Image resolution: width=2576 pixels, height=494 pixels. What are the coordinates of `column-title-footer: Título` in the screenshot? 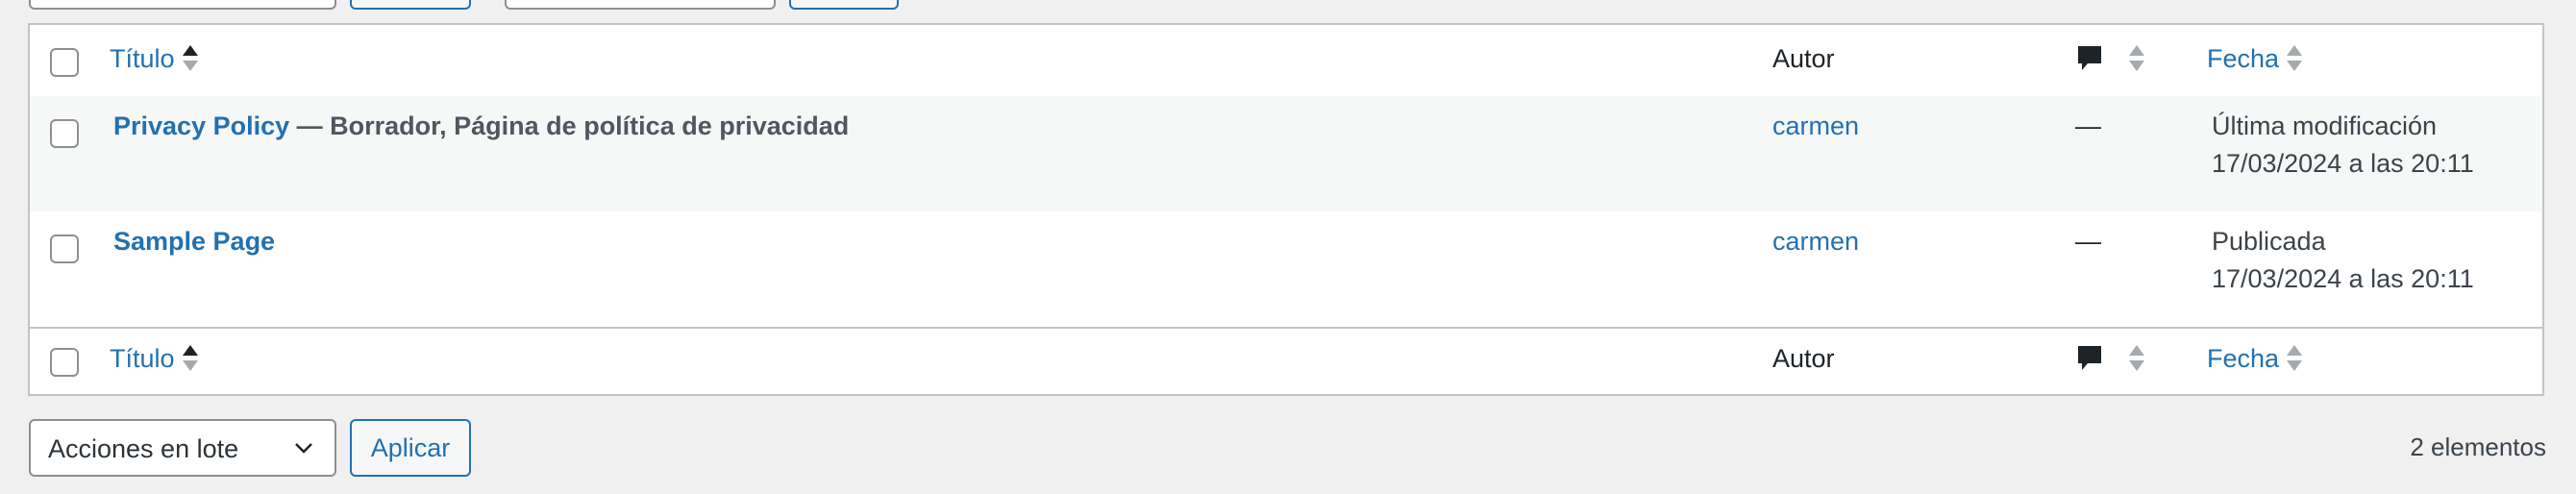 It's located at (154, 358).